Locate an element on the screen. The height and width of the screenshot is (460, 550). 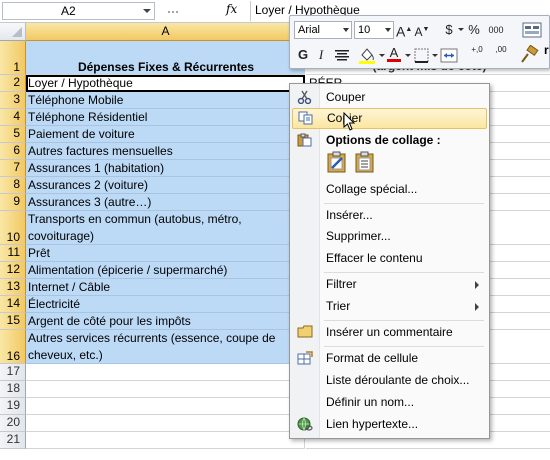
menu-item-clear-contents: Effacer le contenu is located at coordinates (389, 258).